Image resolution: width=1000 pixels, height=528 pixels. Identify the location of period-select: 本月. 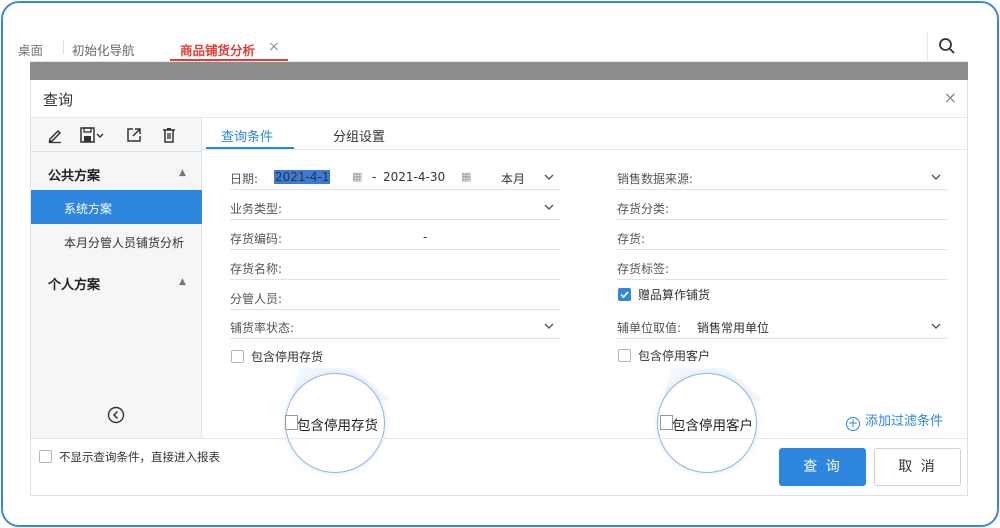
(513, 178).